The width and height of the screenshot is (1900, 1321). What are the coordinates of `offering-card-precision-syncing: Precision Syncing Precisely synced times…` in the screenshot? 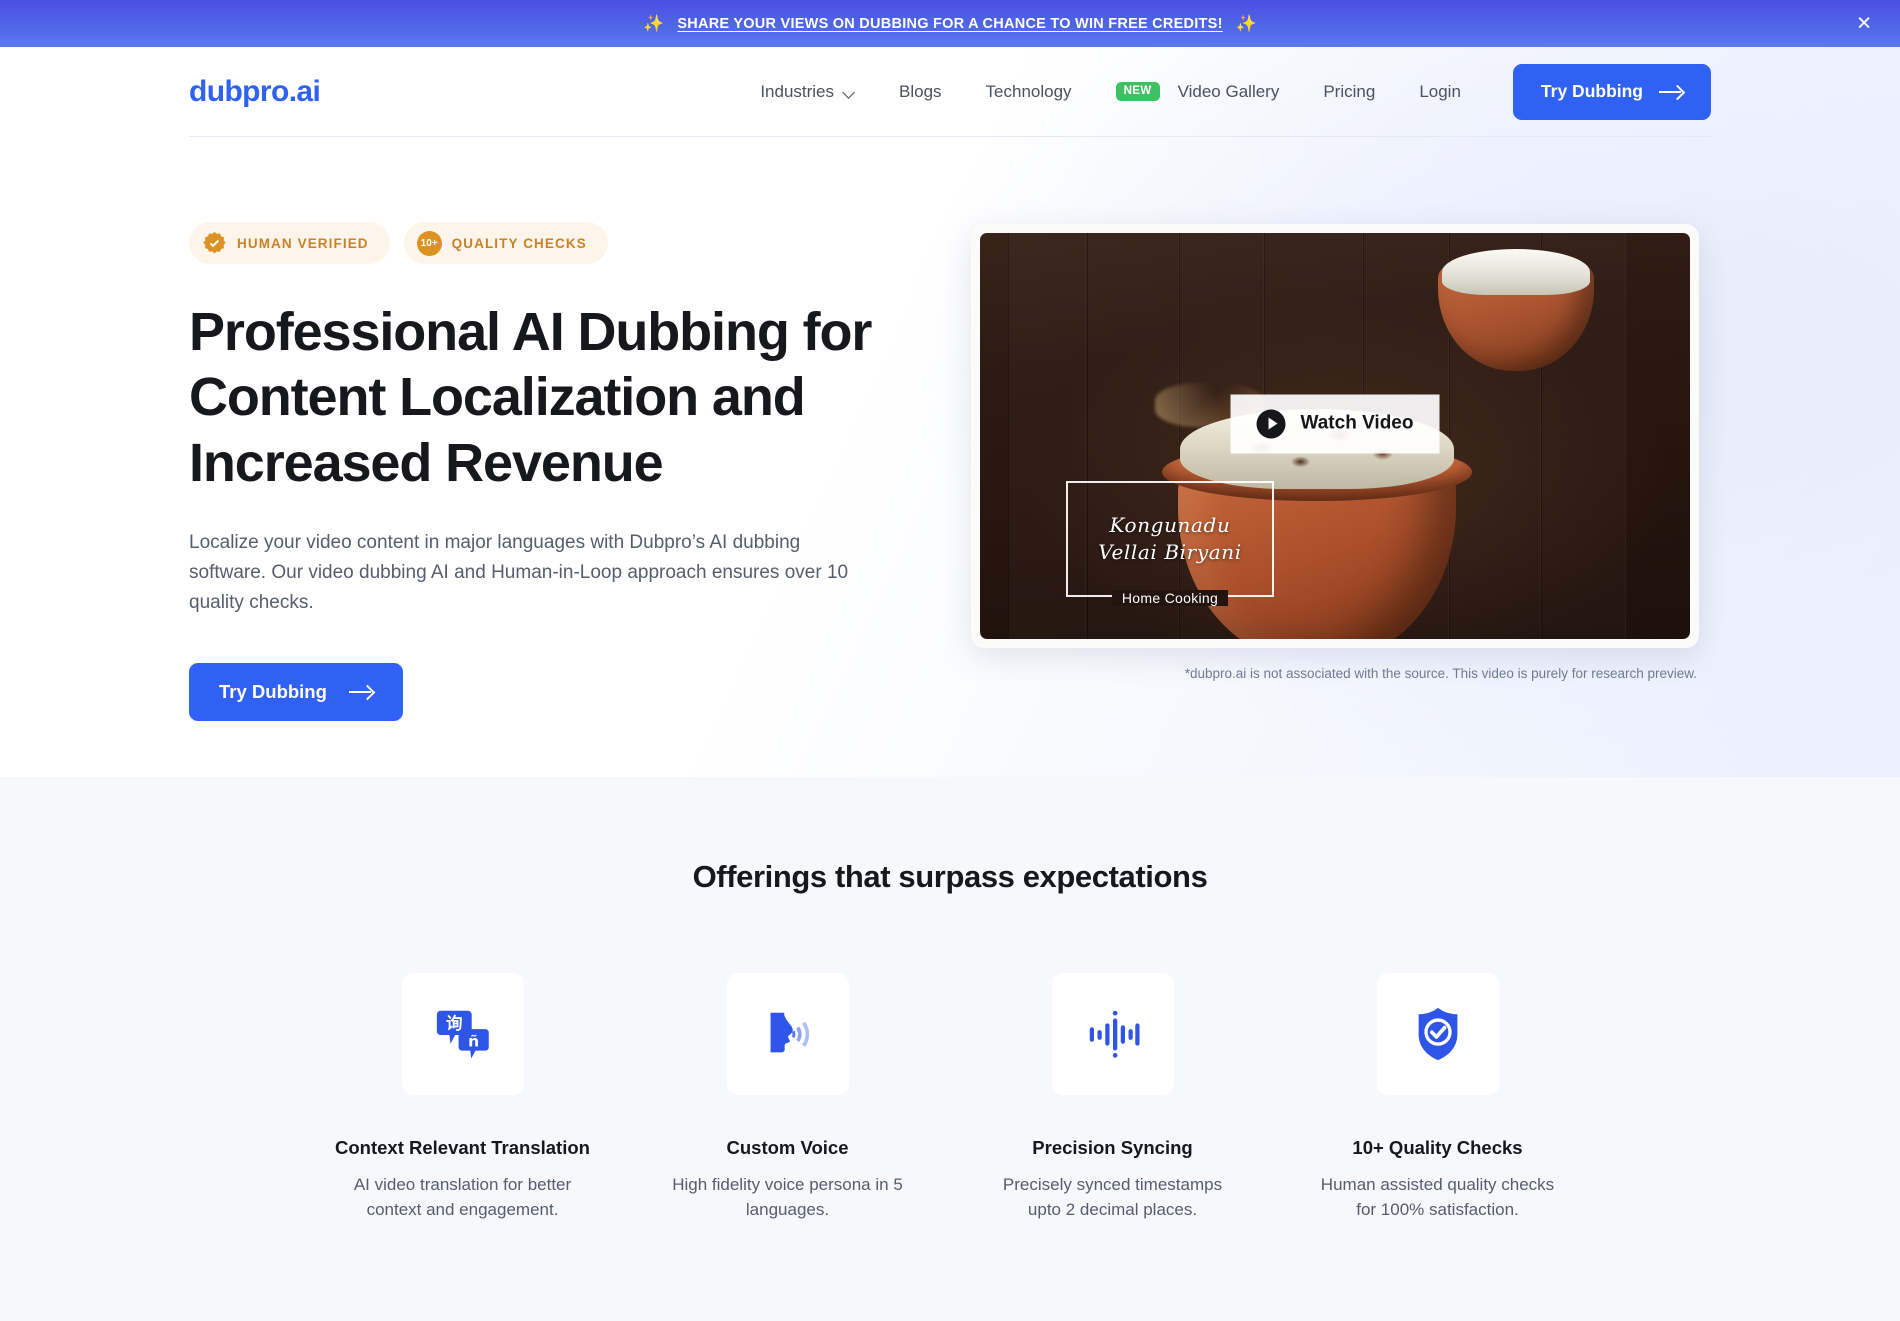 It's located at (1112, 1098).